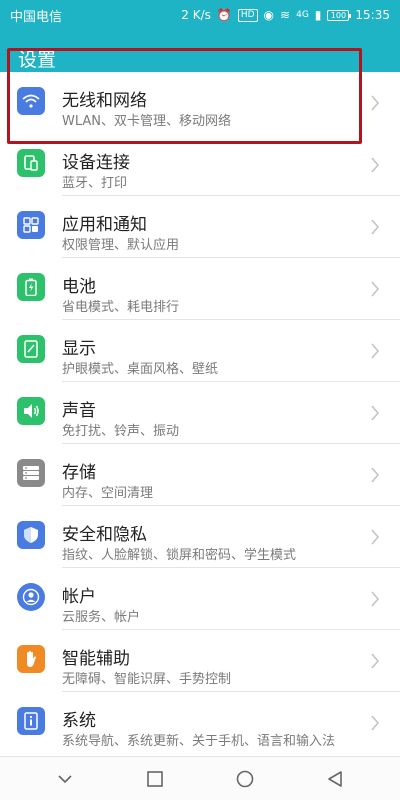 This screenshot has height=800, width=400. Describe the element at coordinates (79, 287) in the screenshot. I see `item-title: 电池` at that location.